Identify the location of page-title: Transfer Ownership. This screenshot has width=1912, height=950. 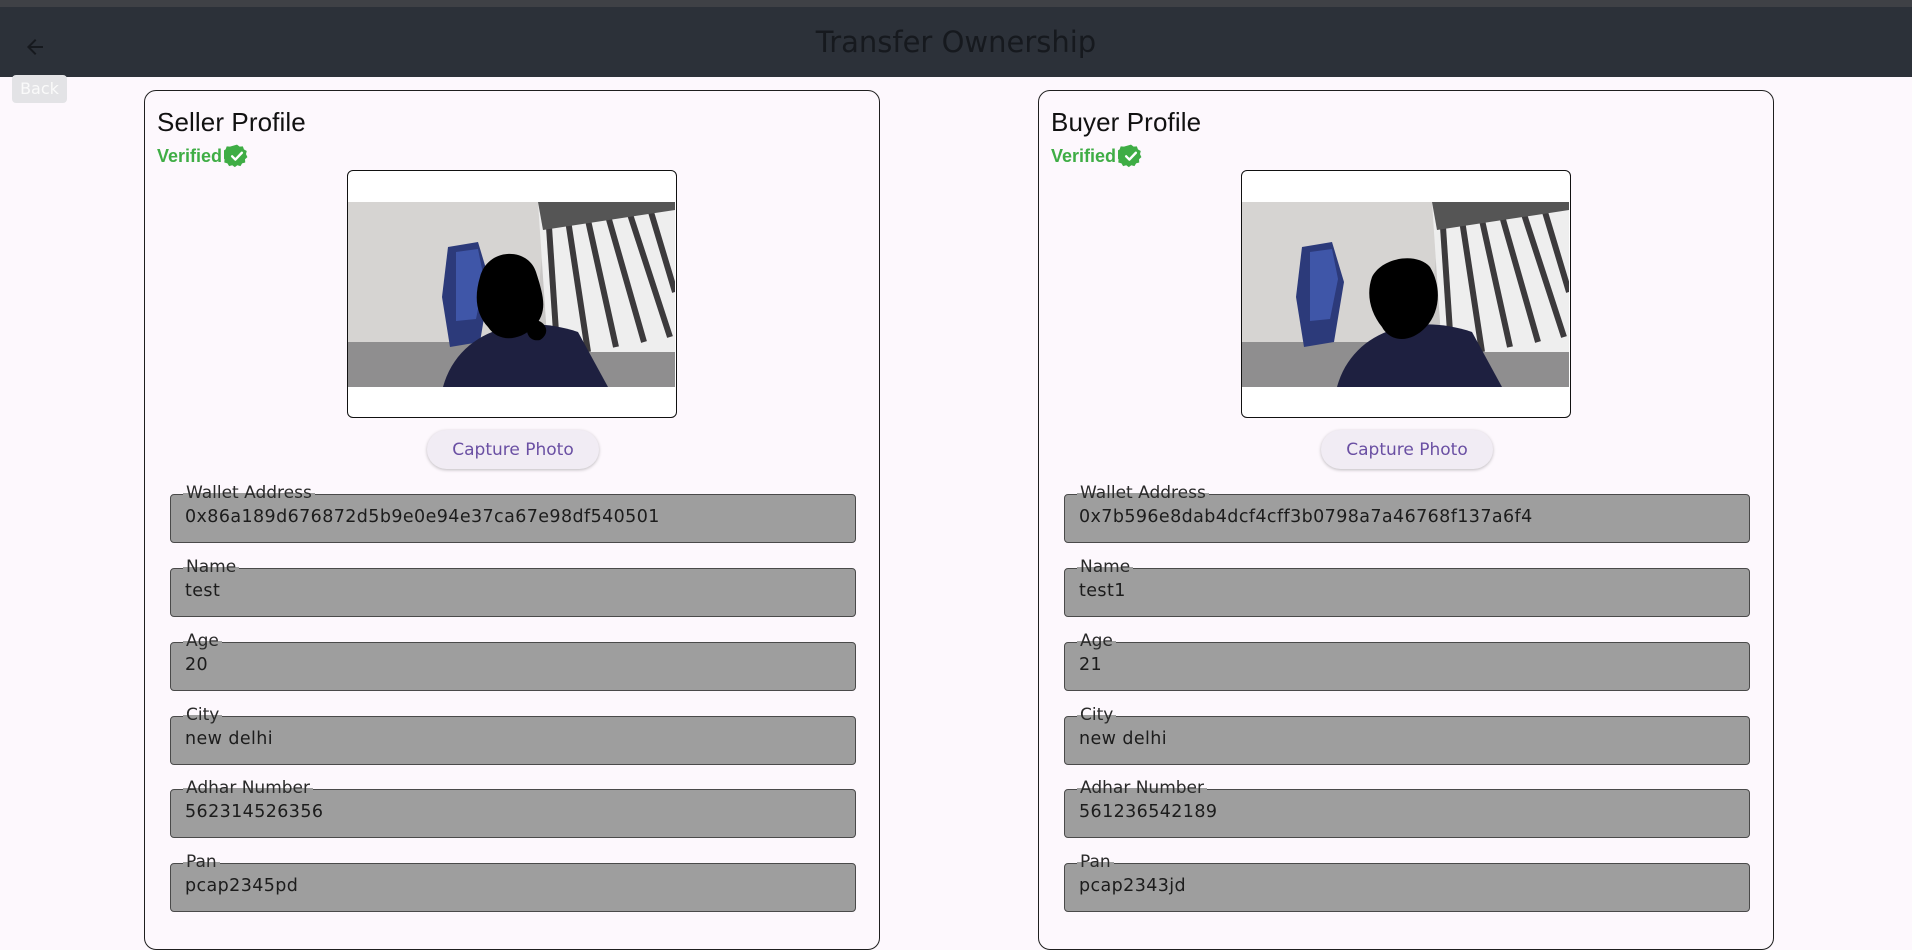
(956, 42).